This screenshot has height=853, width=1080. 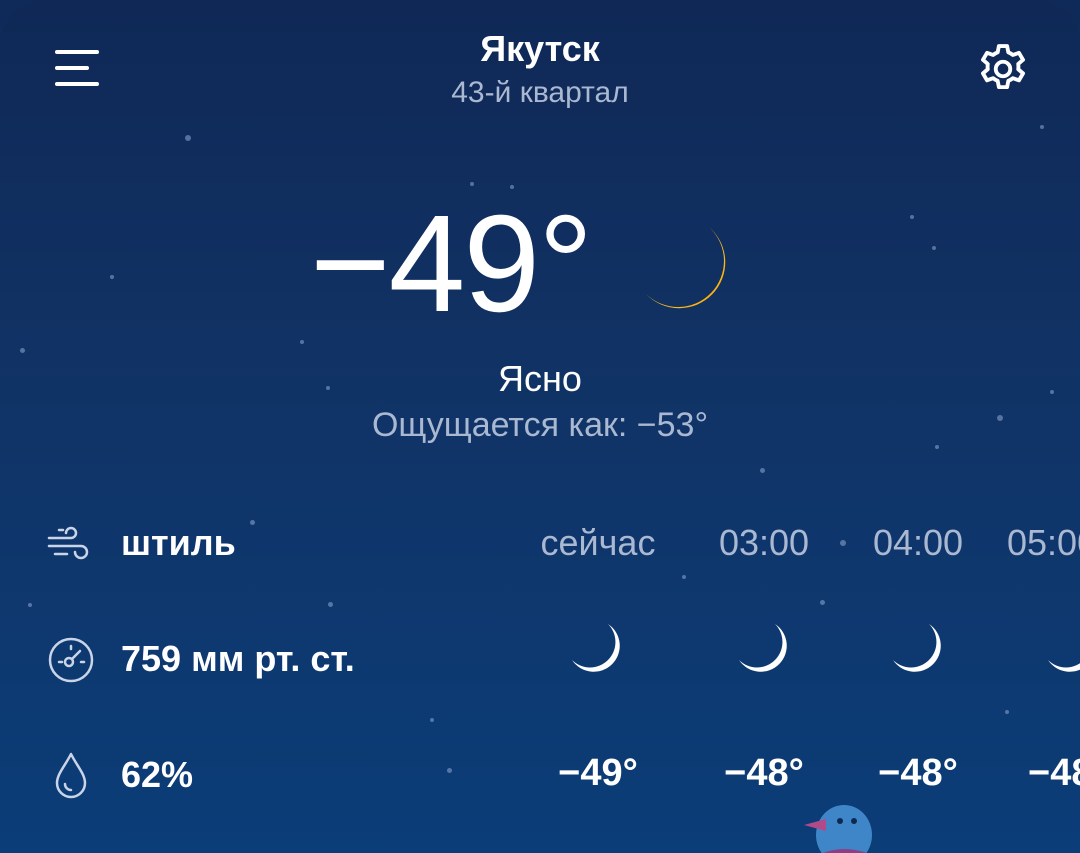 I want to click on gear-icon, so click(x=1003, y=67).